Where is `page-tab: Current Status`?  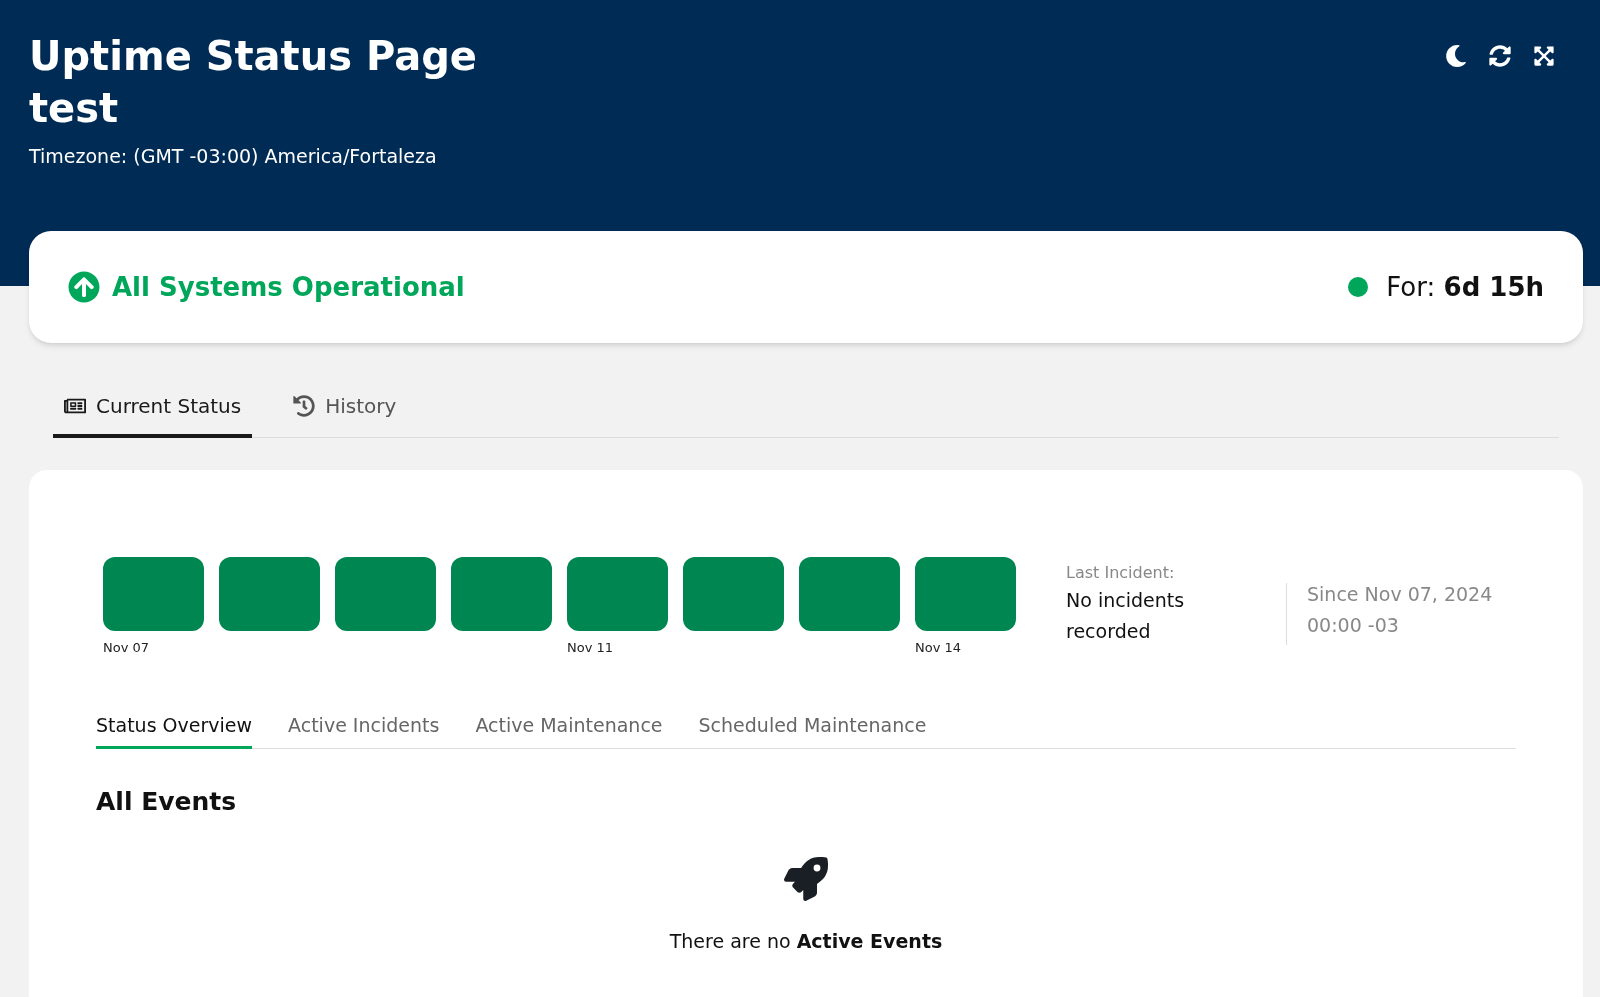 page-tab: Current Status is located at coordinates (153, 408).